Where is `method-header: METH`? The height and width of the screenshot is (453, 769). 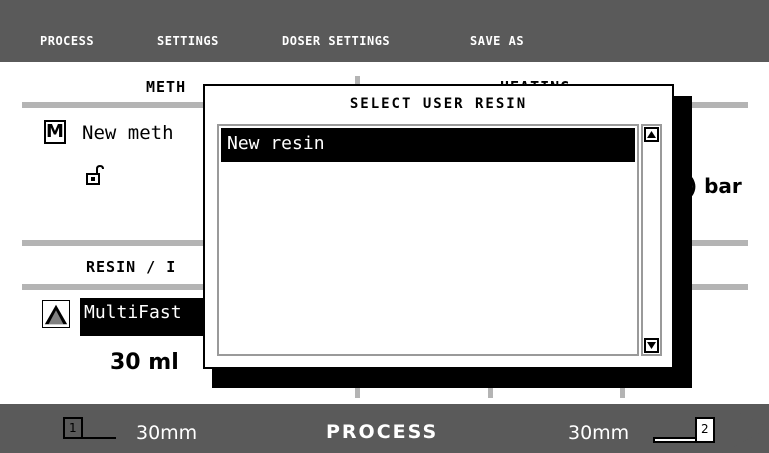 method-header: METH is located at coordinates (166, 87).